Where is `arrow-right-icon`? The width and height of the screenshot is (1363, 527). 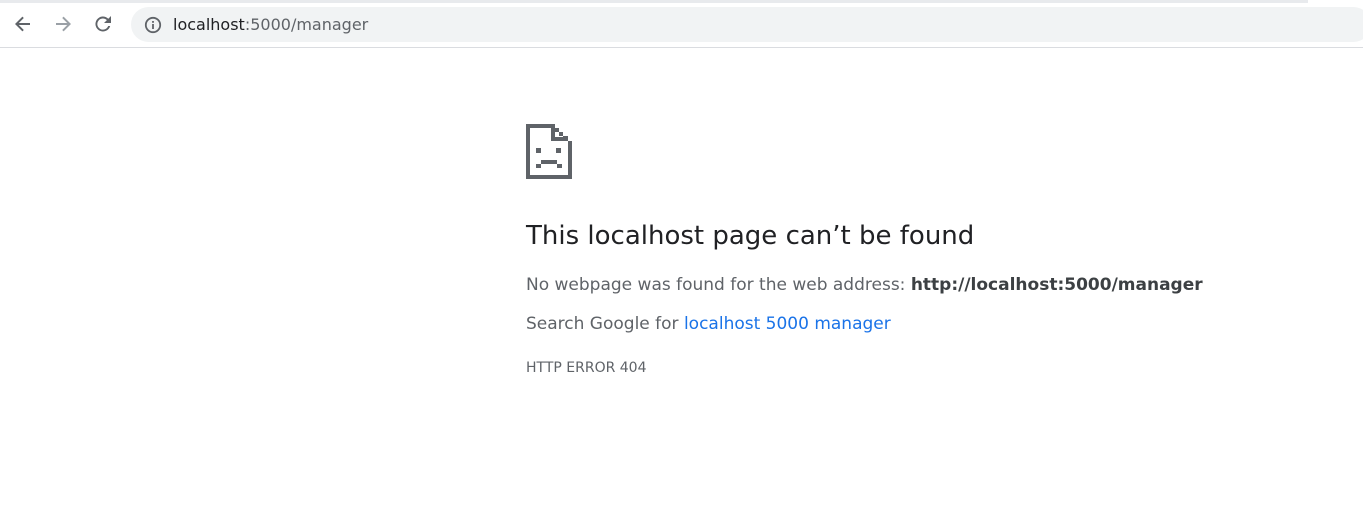
arrow-right-icon is located at coordinates (63, 24).